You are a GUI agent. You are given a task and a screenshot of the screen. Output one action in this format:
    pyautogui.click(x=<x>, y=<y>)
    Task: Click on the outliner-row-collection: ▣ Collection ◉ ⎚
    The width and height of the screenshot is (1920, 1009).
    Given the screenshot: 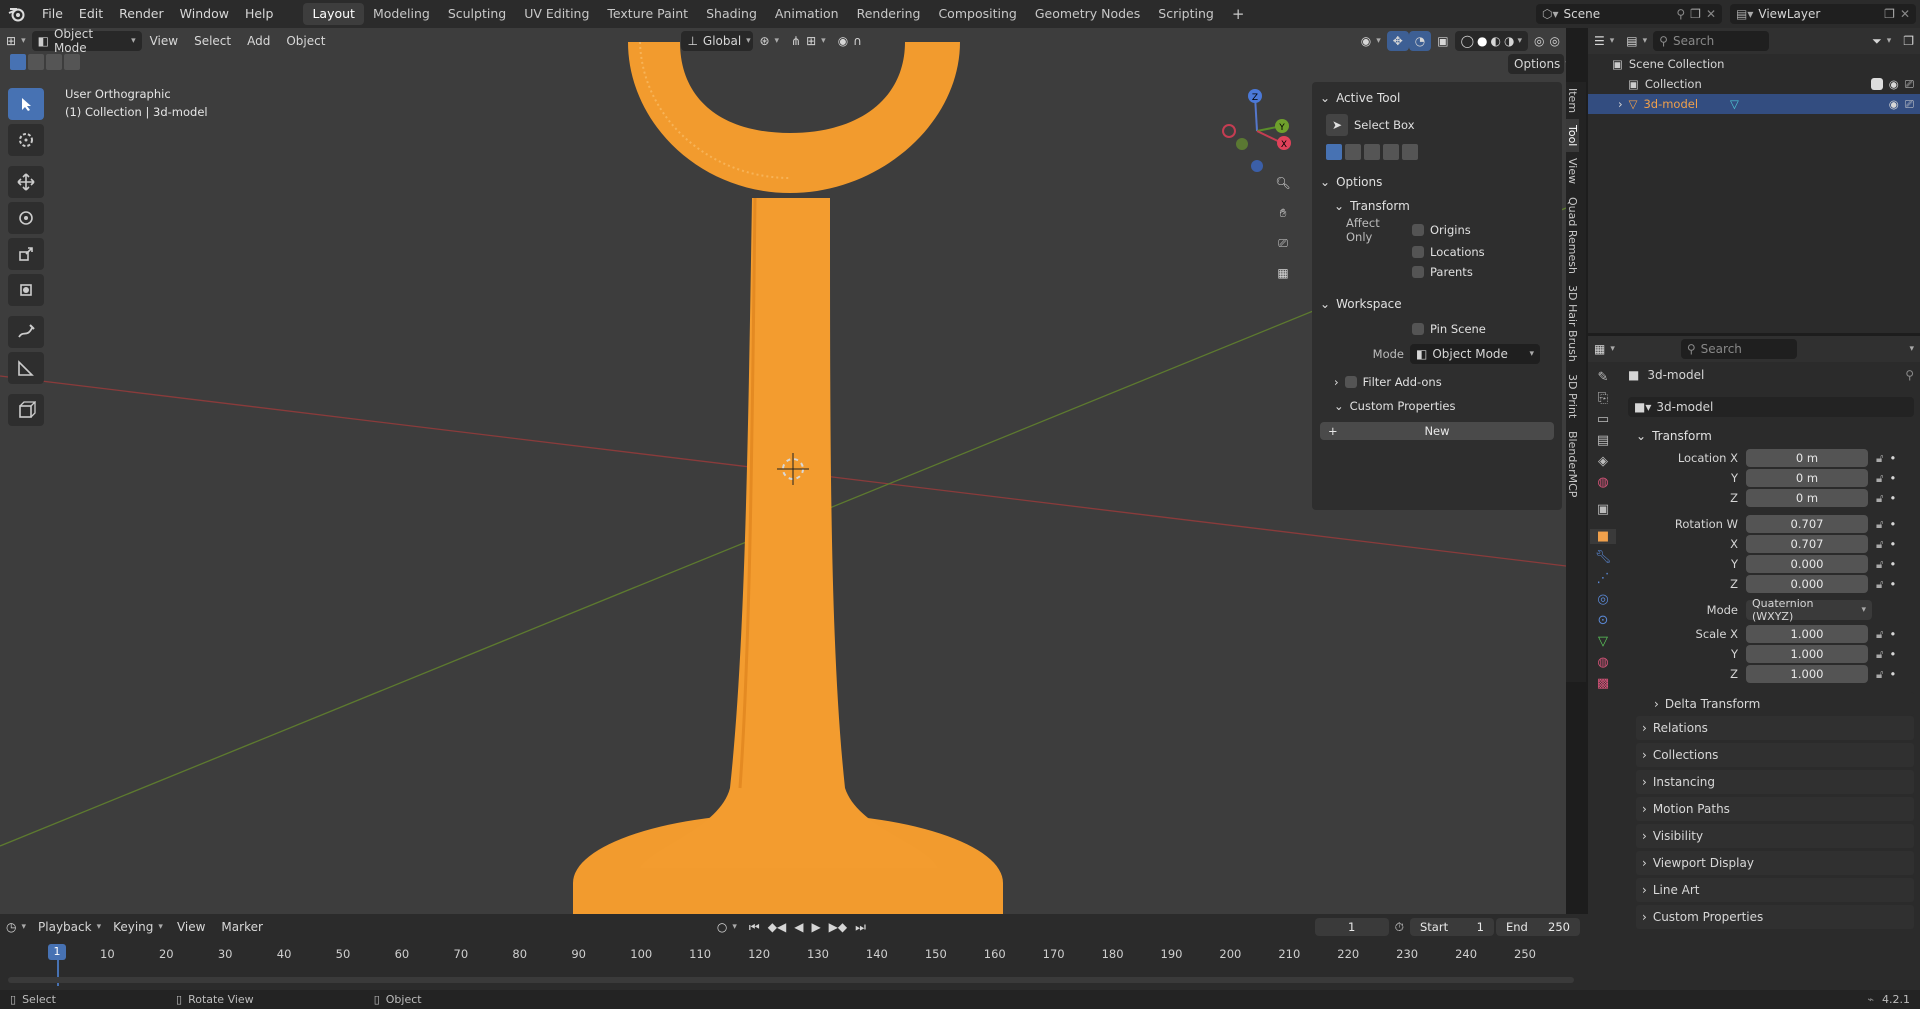 What is the action you would take?
    pyautogui.click(x=1771, y=84)
    